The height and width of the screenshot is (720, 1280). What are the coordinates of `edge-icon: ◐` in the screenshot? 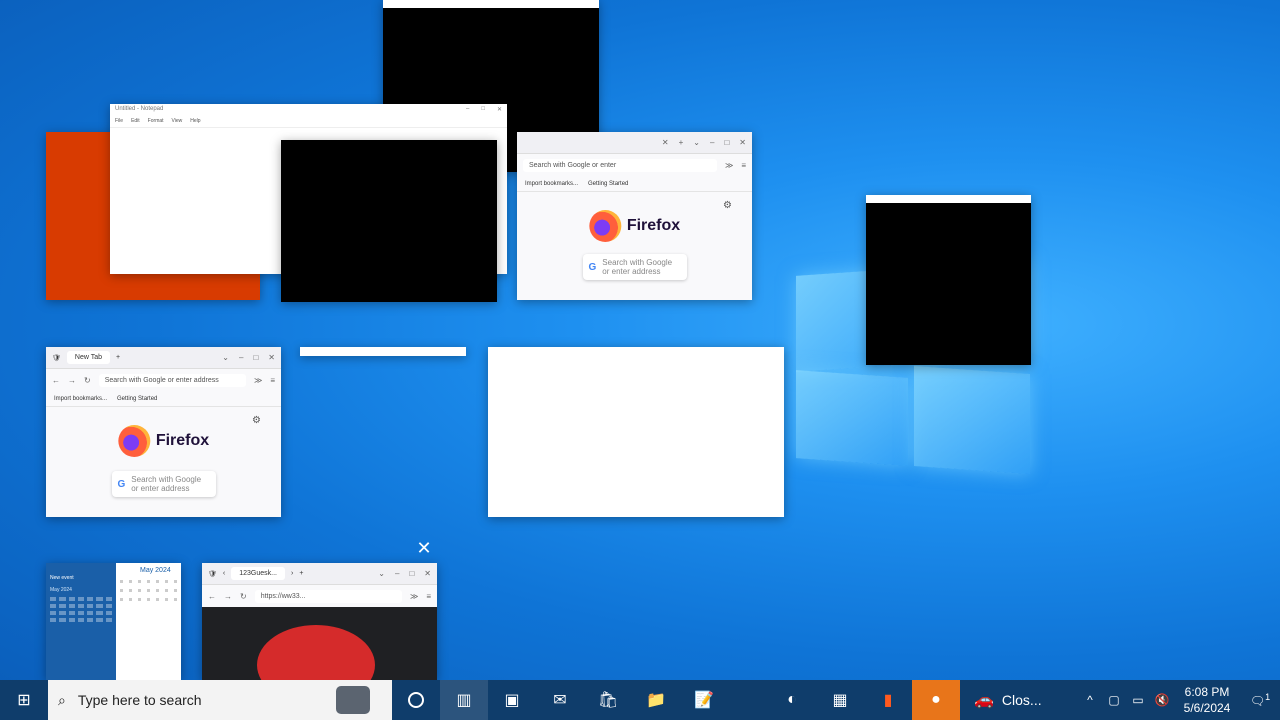 It's located at (792, 700).